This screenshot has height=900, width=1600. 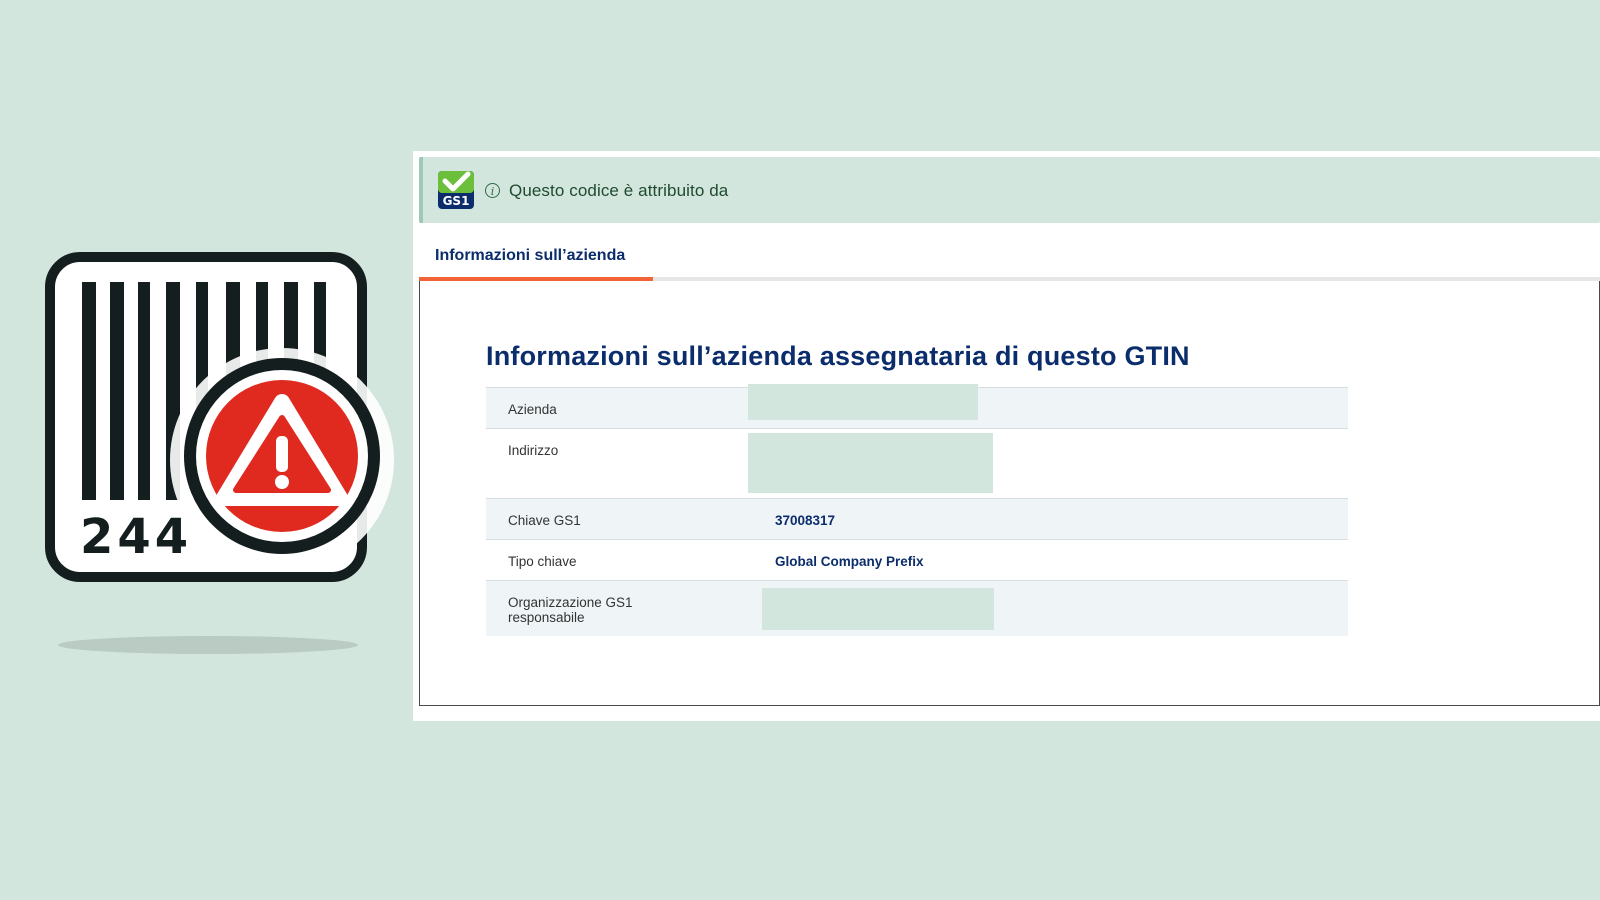 What do you see at coordinates (219, 453) in the screenshot?
I see `barcode-warning-icon: 244` at bounding box center [219, 453].